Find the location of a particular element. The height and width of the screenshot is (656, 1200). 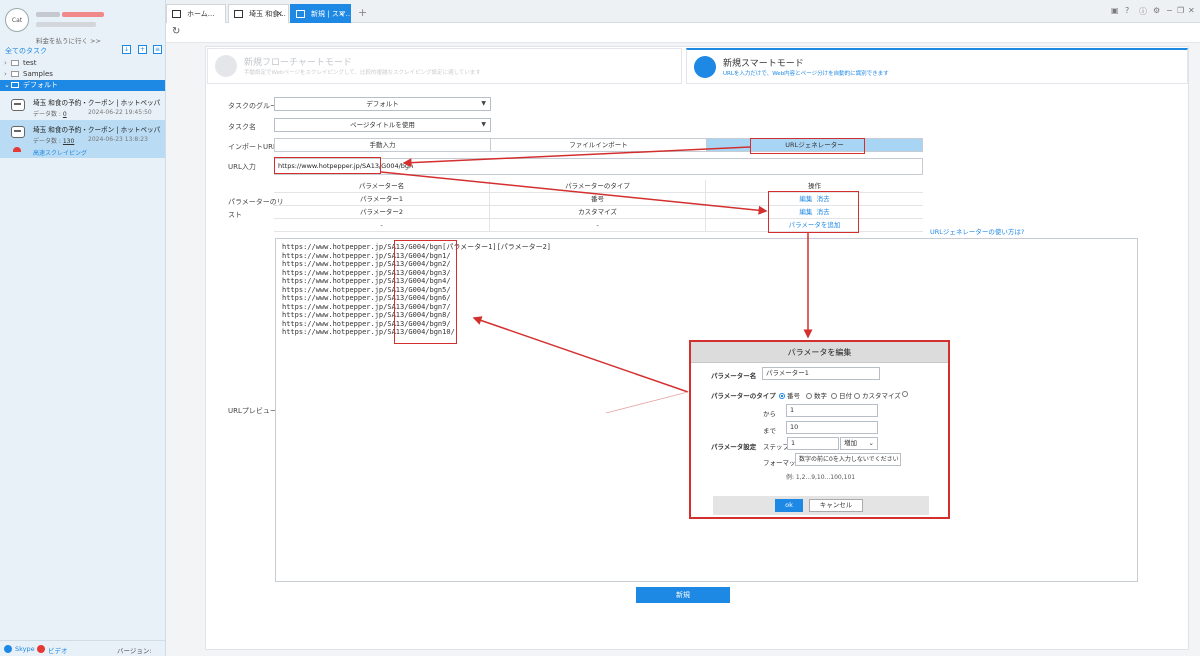

task-name-value: ページタイトルを使用 is located at coordinates (382, 125).